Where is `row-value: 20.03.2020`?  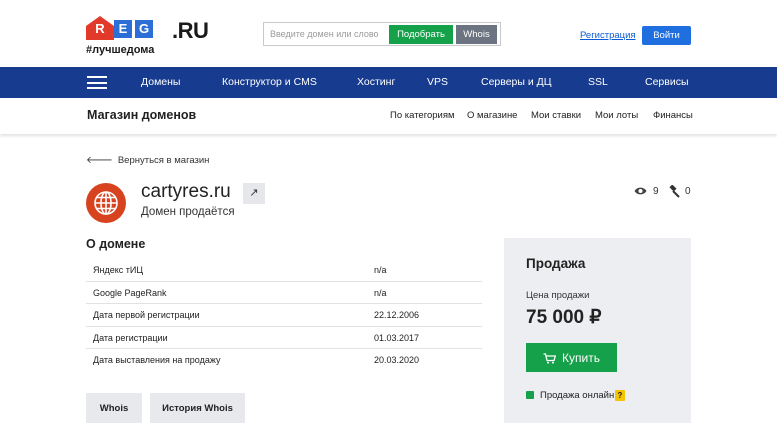 row-value: 20.03.2020 is located at coordinates (397, 360).